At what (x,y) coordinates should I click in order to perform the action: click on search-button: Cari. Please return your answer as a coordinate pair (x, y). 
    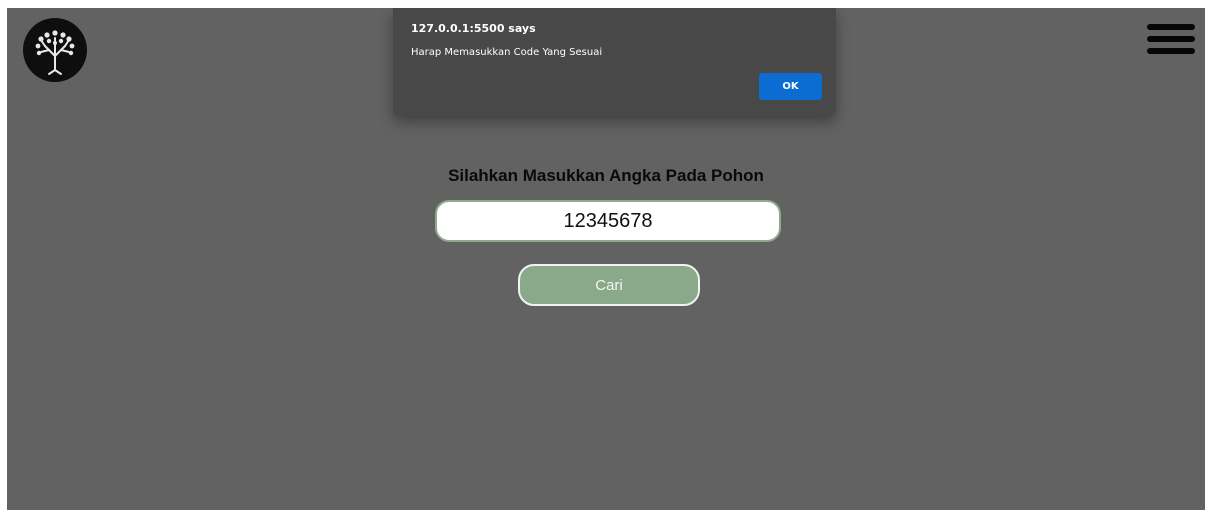
    Looking at the image, I should click on (609, 285).